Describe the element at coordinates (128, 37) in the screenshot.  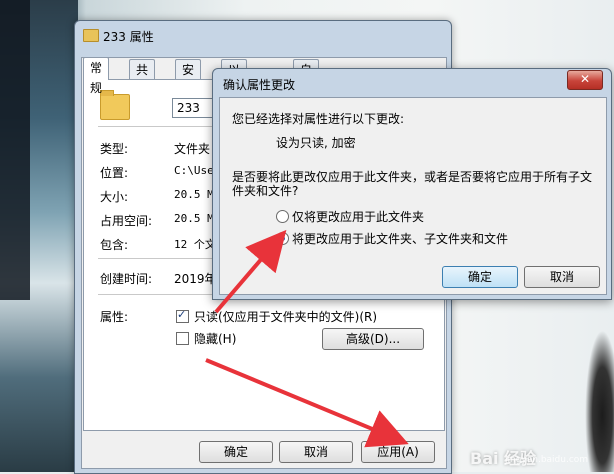
I see `properties-title: 233 属性` at that location.